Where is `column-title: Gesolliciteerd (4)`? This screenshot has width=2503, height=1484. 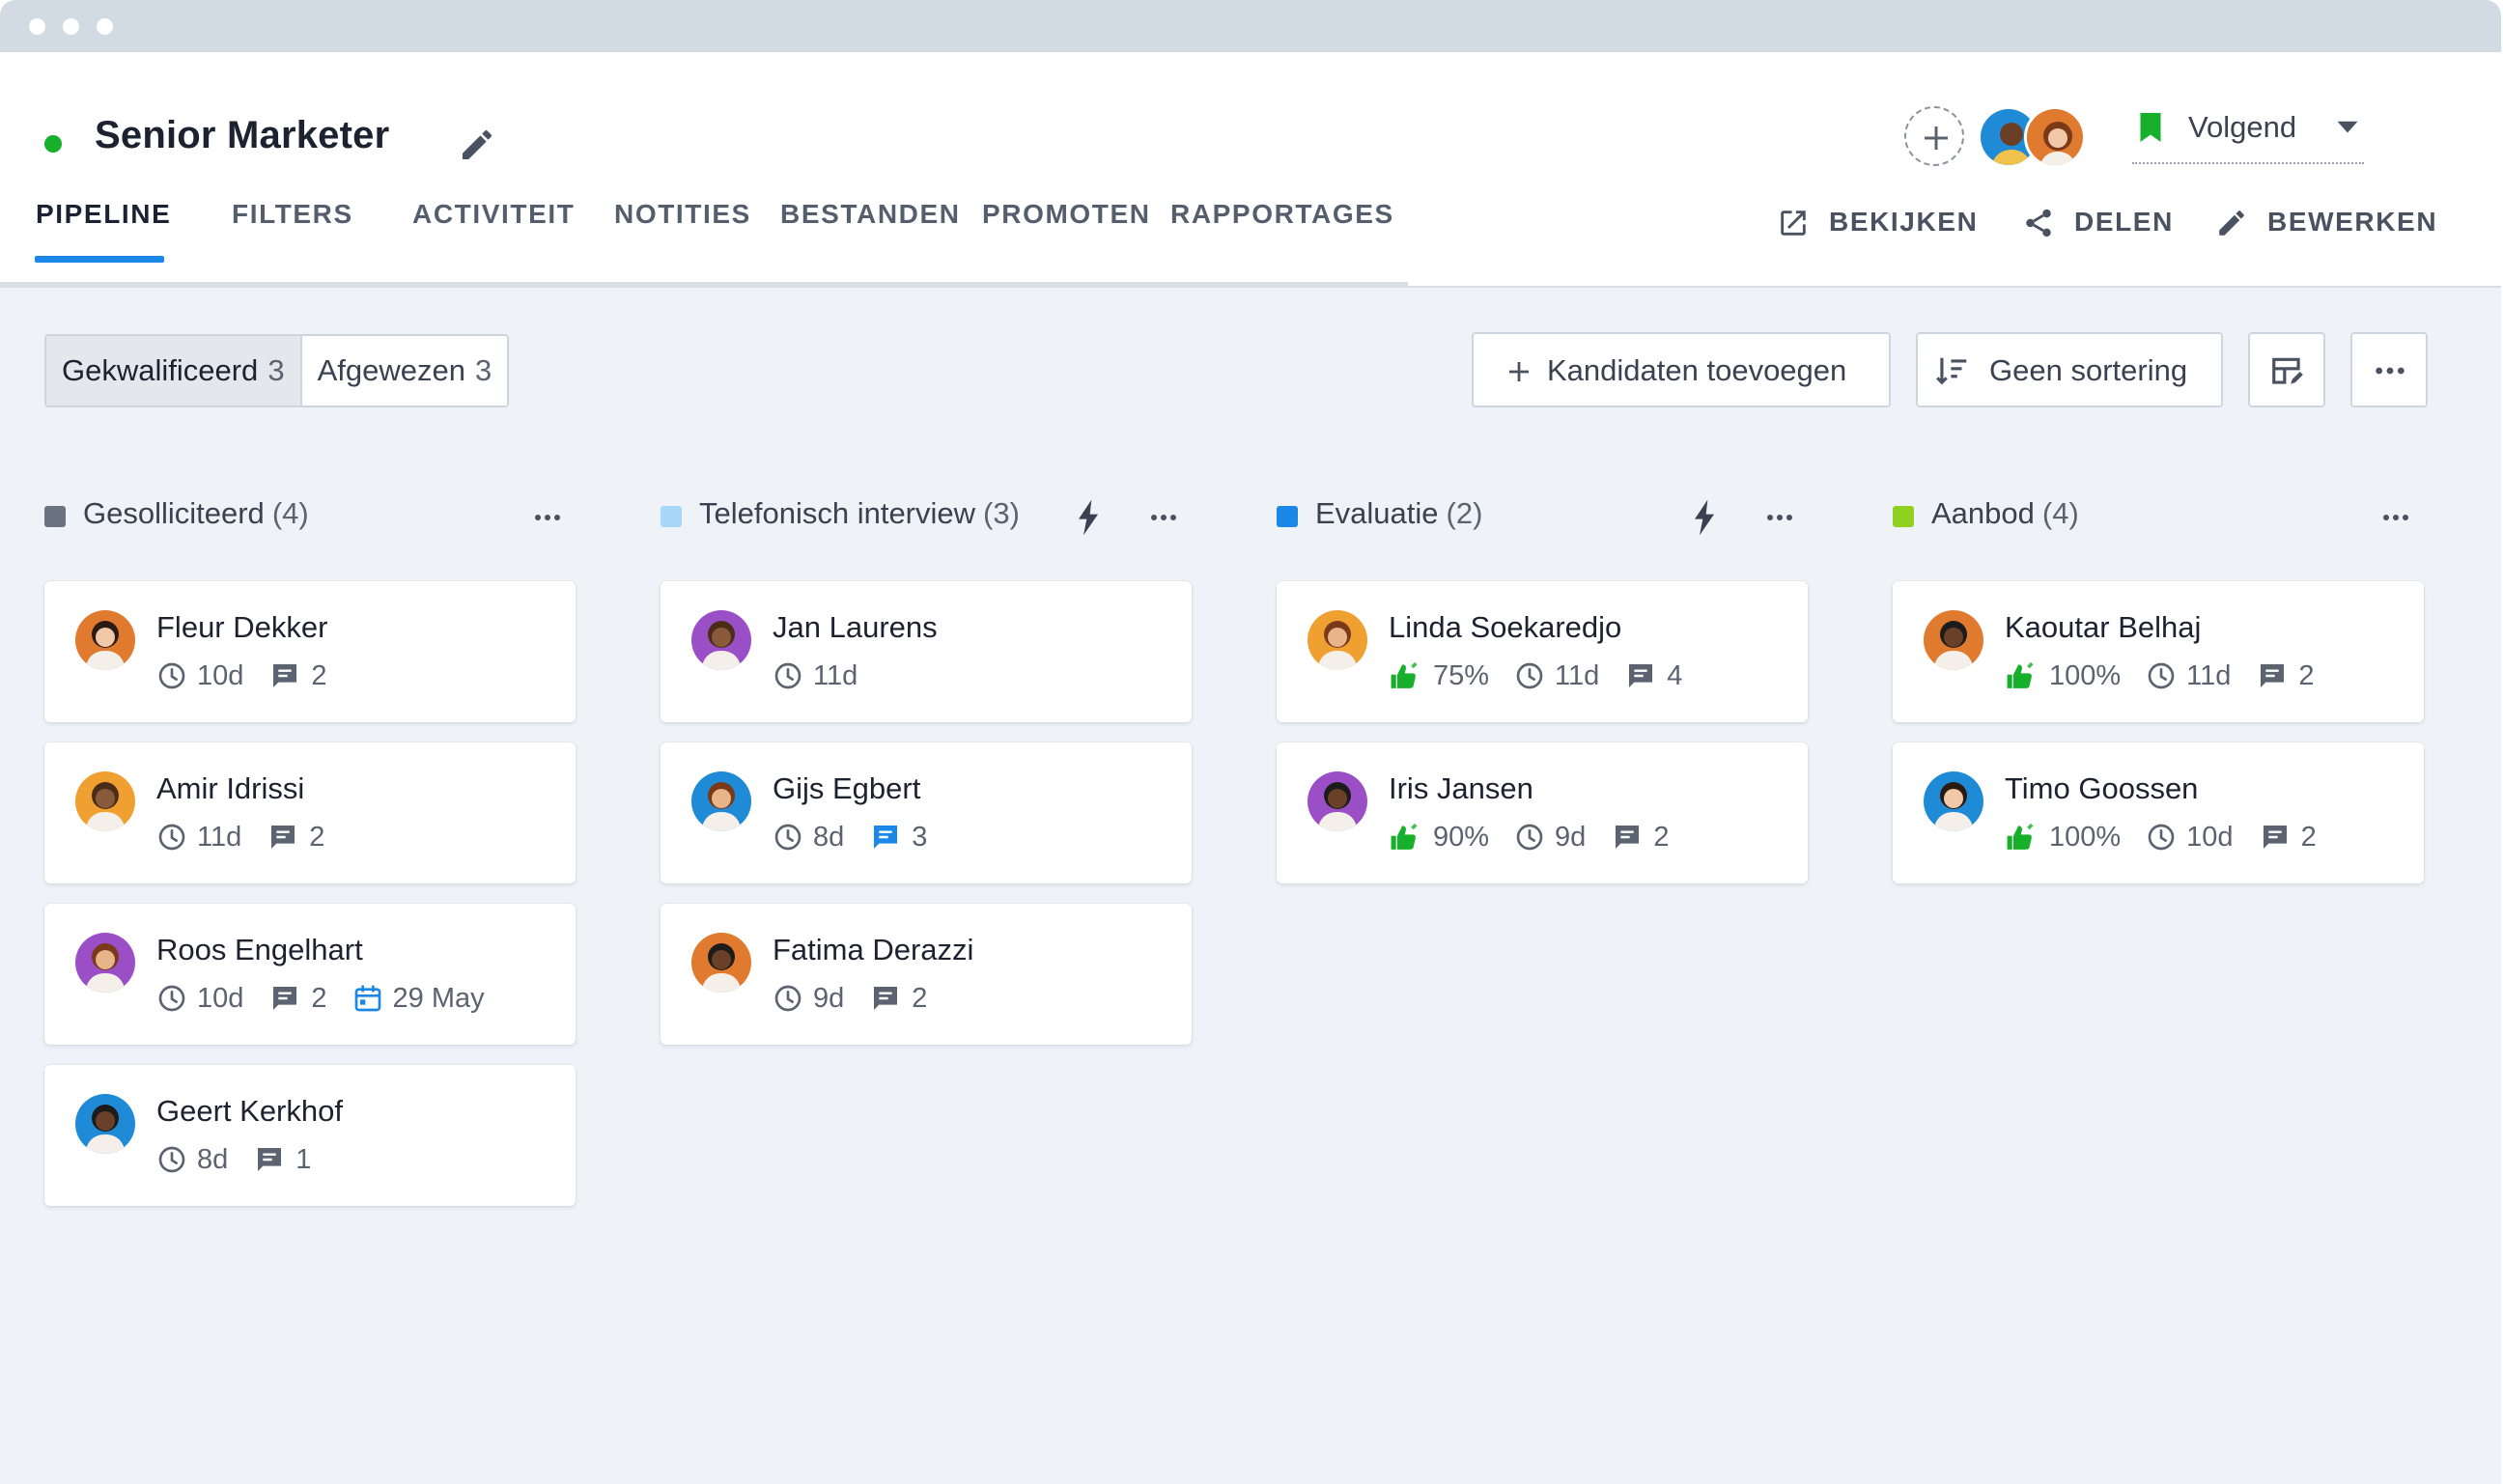
column-title: Gesolliciteerd (4) is located at coordinates (196, 514).